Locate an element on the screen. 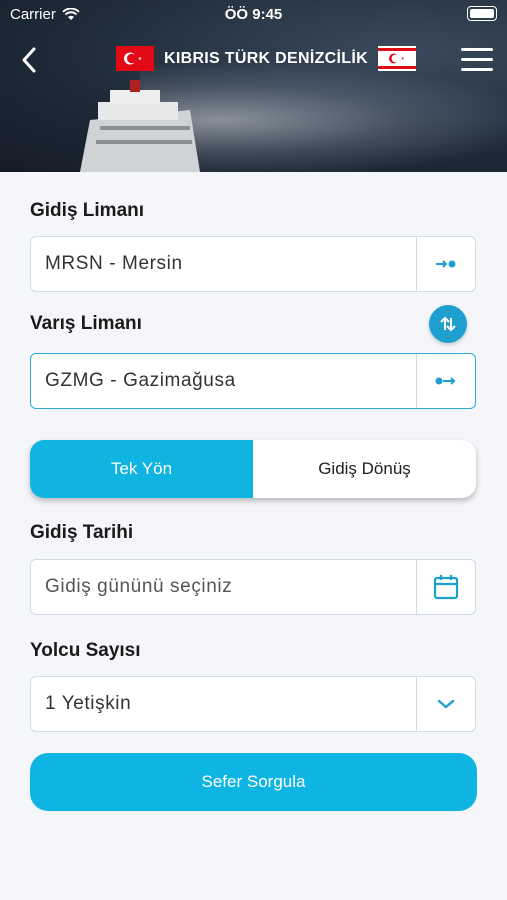 The height and width of the screenshot is (900, 507). trip-type-toggle: Tek Yön Gidiş Dönüş is located at coordinates (253, 469).